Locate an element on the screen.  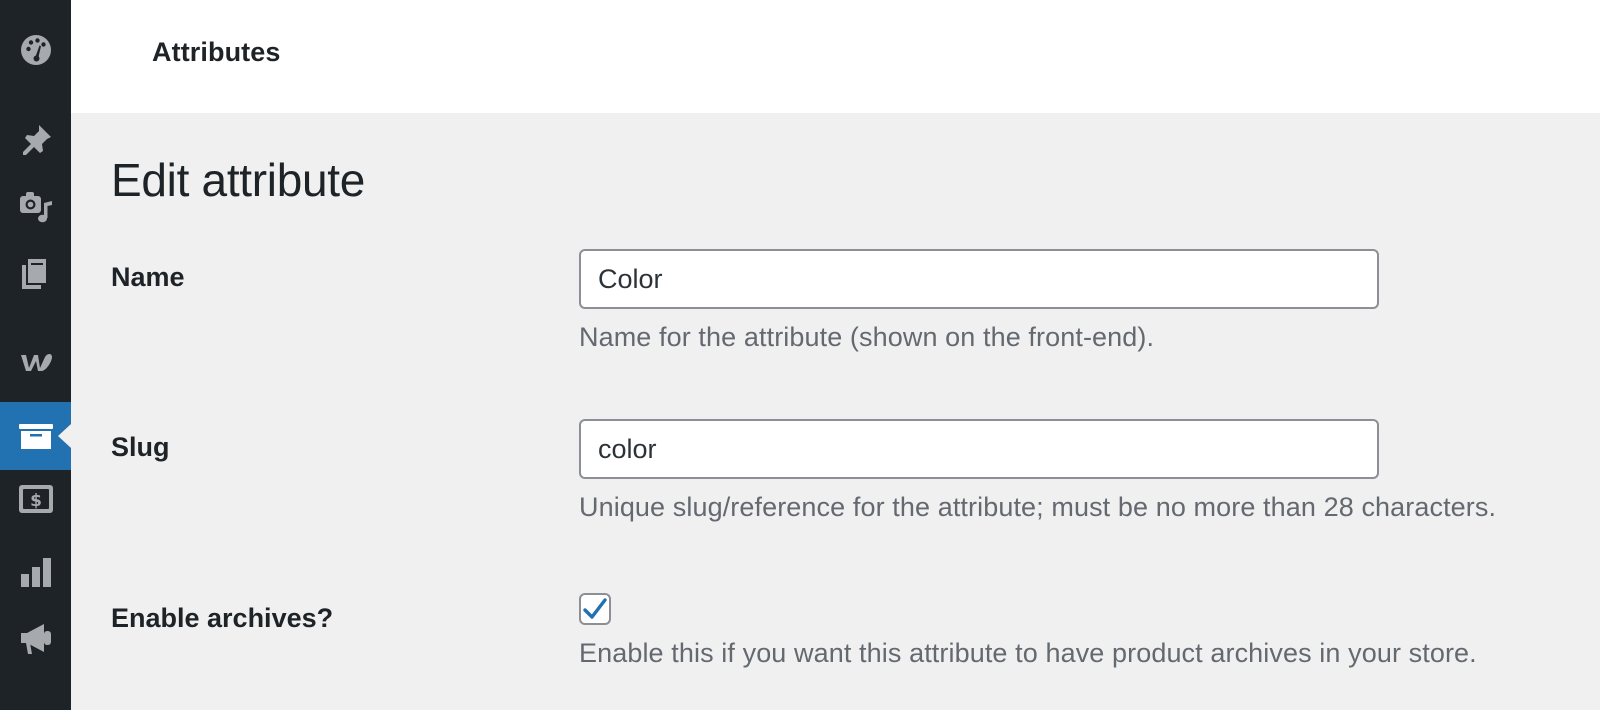
name-input is located at coordinates (979, 279).